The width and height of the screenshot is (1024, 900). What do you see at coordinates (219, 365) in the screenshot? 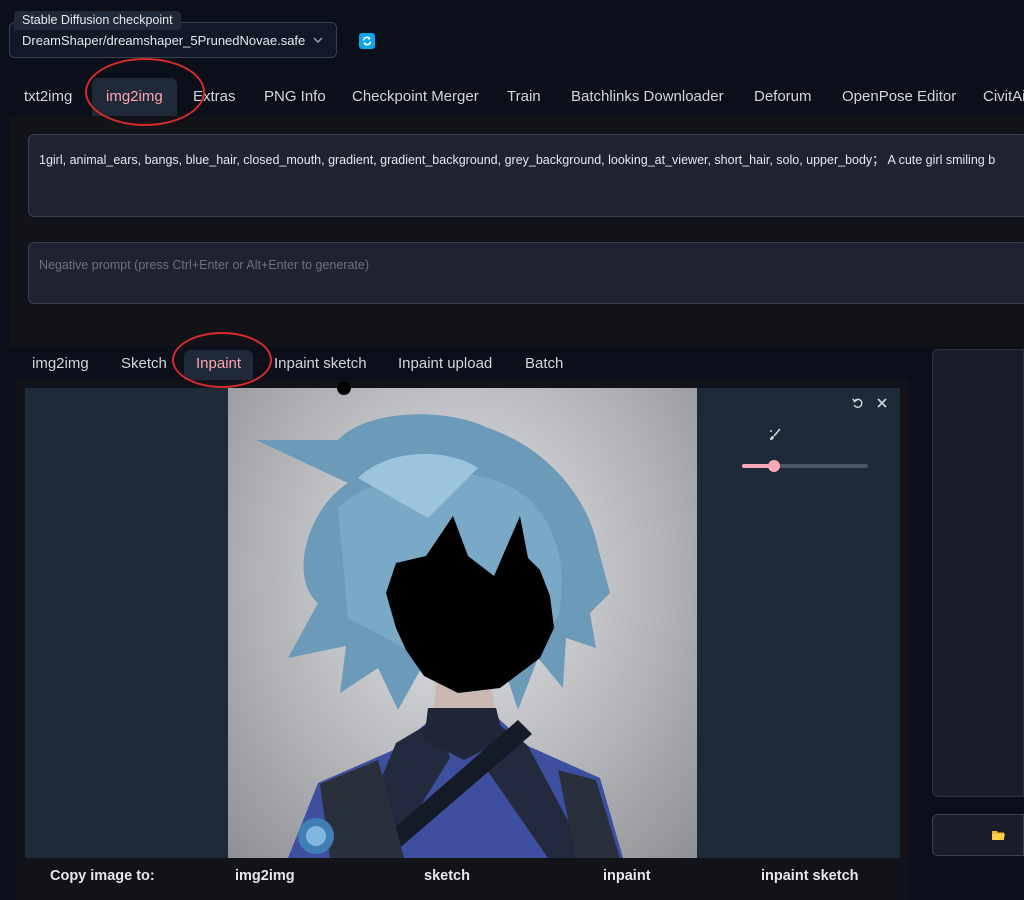
I see `subtab-inpaint: Inpaint` at bounding box center [219, 365].